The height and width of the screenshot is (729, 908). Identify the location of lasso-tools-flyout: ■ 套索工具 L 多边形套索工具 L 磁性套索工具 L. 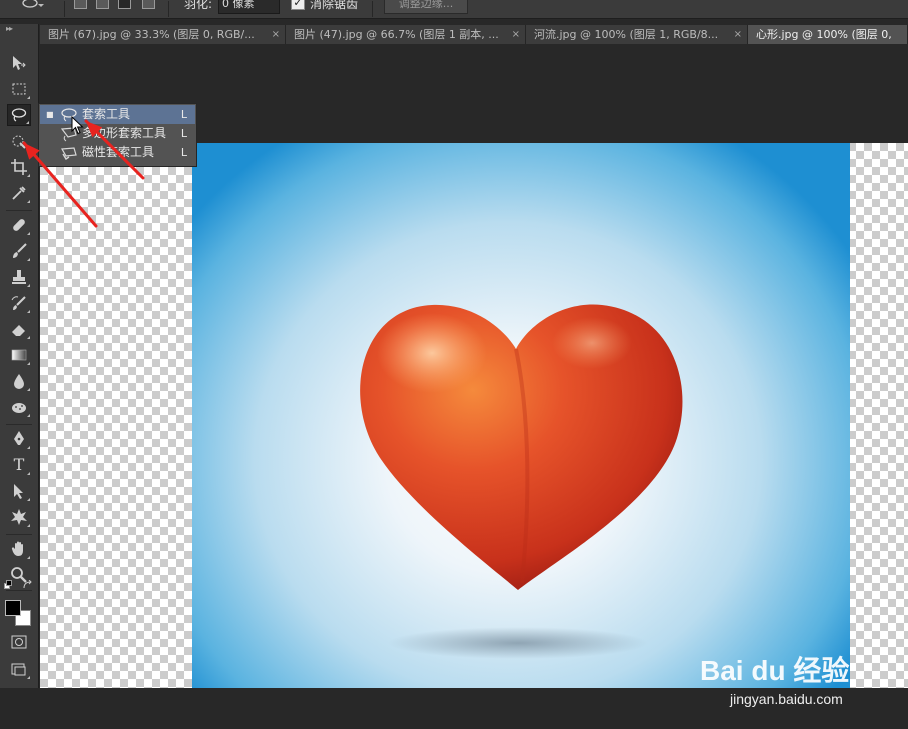
(117, 135).